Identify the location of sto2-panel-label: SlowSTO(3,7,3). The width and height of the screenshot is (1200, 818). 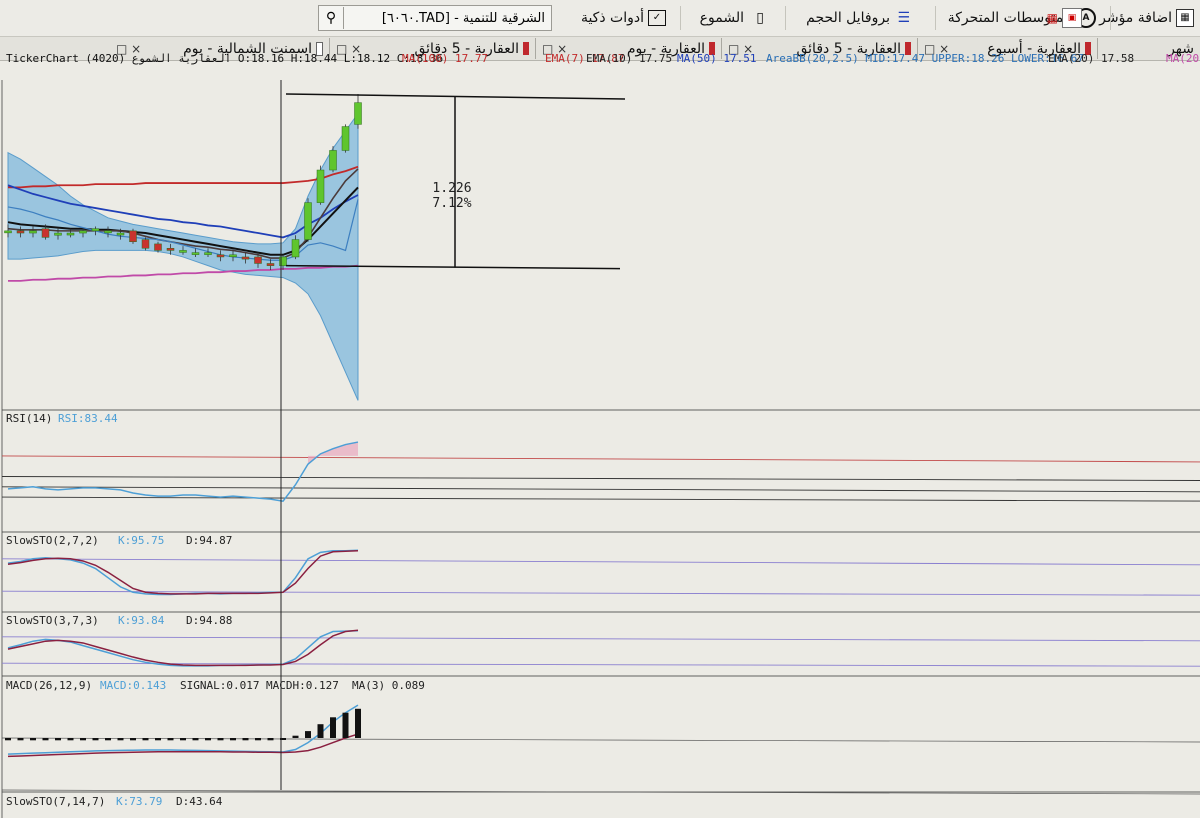
(52, 620).